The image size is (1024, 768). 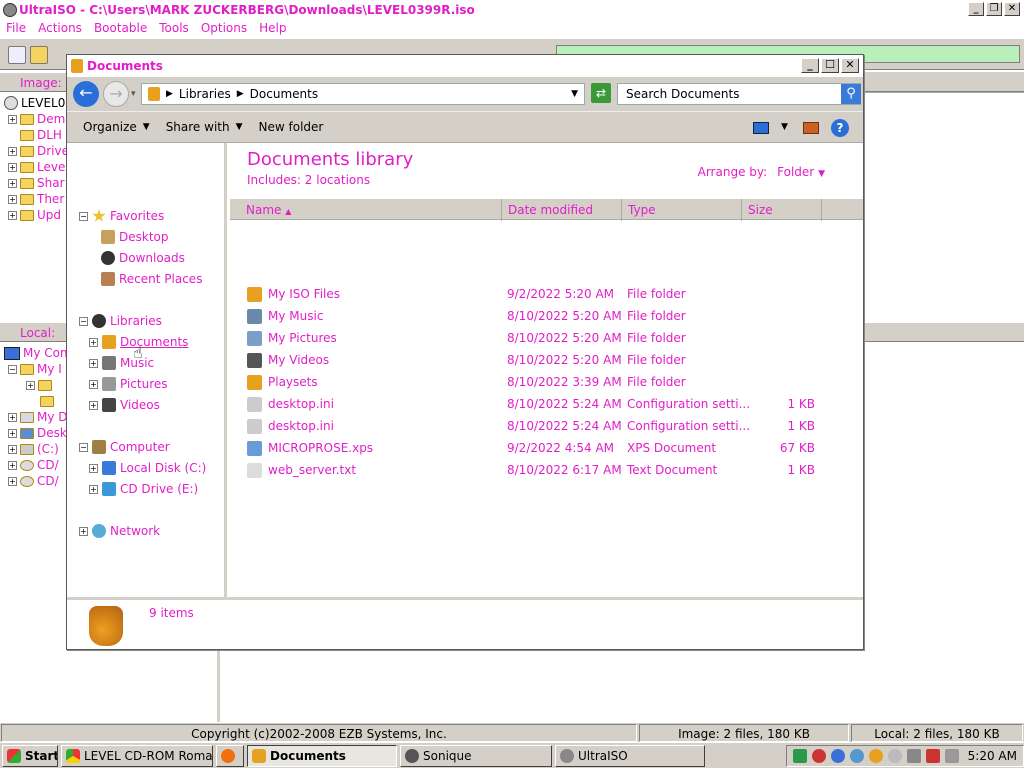 I want to click on start-button: Start, so click(x=30, y=755).